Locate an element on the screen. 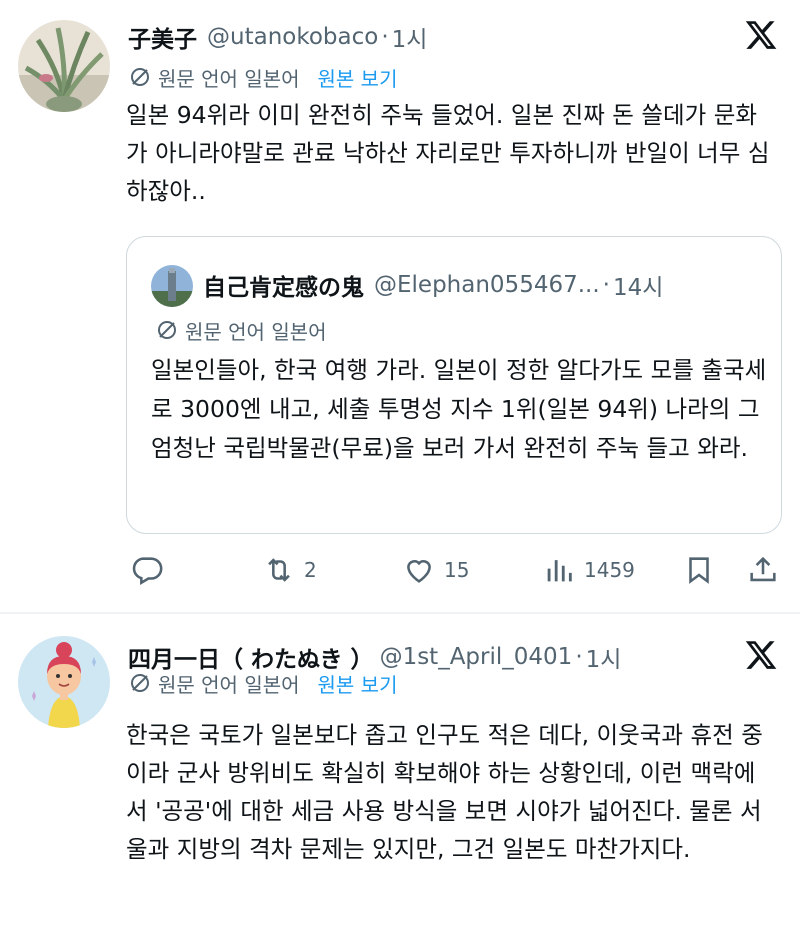  like-button: 15 is located at coordinates (435, 570).